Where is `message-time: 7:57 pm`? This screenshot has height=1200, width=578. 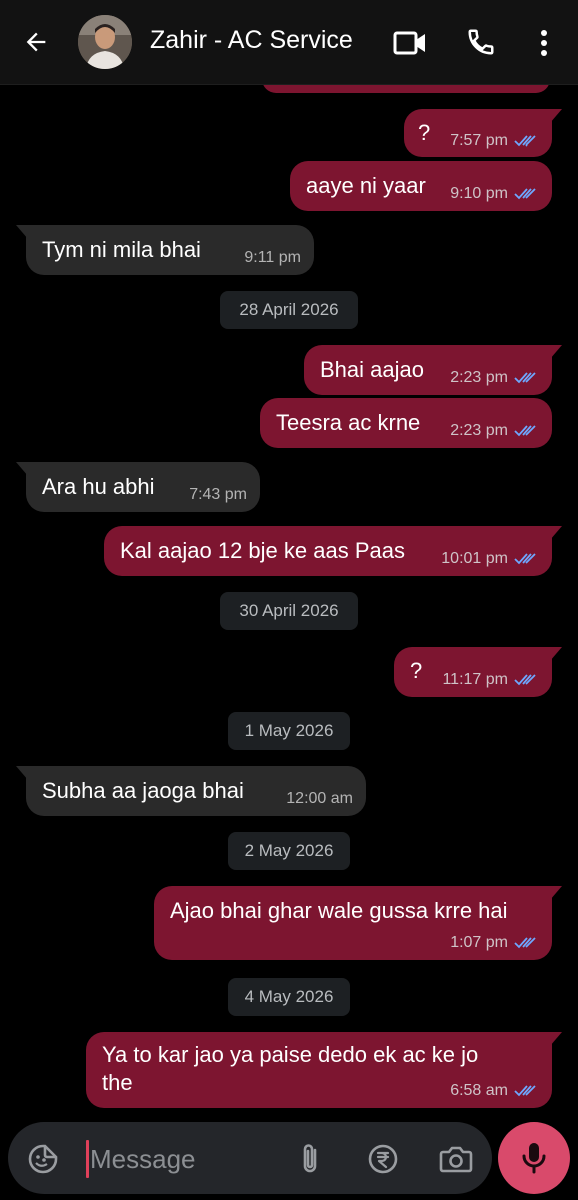 message-time: 7:57 pm is located at coordinates (479, 140).